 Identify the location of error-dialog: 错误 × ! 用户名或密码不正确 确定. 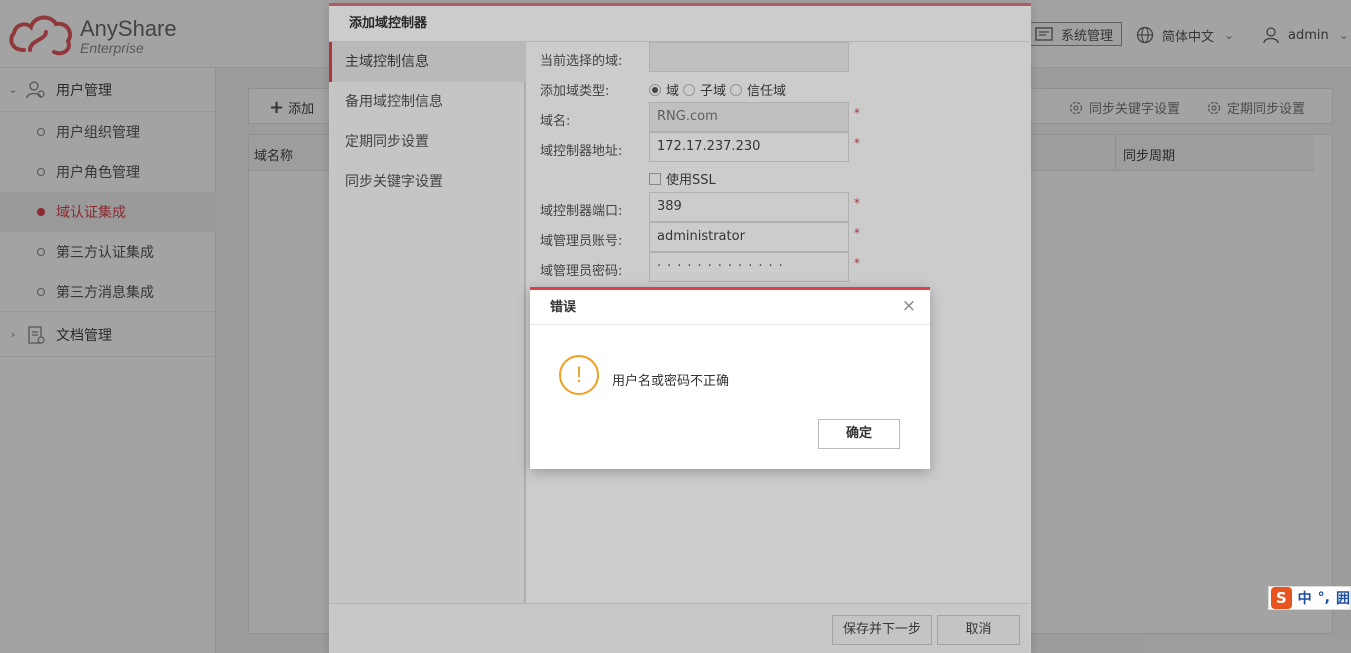
(730, 378).